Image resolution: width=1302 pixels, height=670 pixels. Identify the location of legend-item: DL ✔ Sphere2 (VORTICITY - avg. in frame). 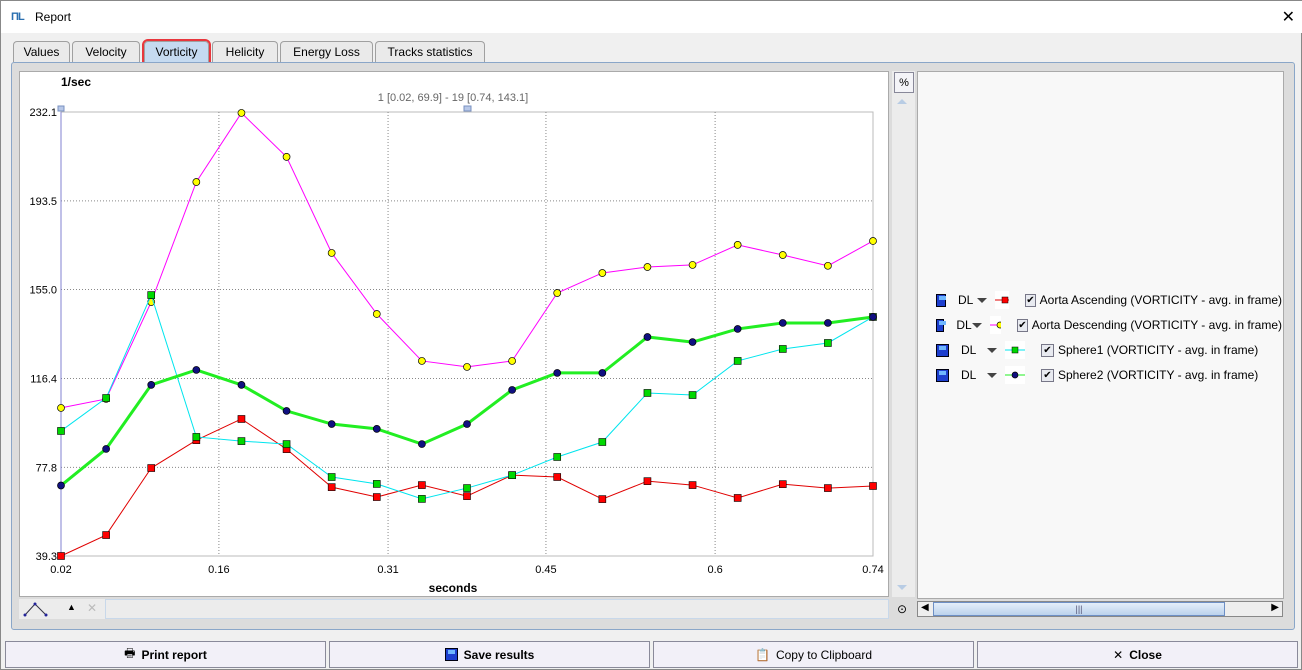
(1109, 375).